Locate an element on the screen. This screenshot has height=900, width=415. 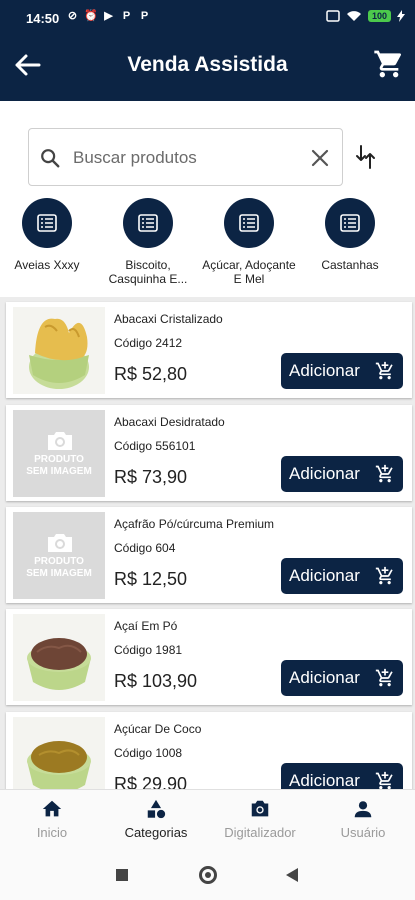
system-icons: 100 is located at coordinates (365, 16).